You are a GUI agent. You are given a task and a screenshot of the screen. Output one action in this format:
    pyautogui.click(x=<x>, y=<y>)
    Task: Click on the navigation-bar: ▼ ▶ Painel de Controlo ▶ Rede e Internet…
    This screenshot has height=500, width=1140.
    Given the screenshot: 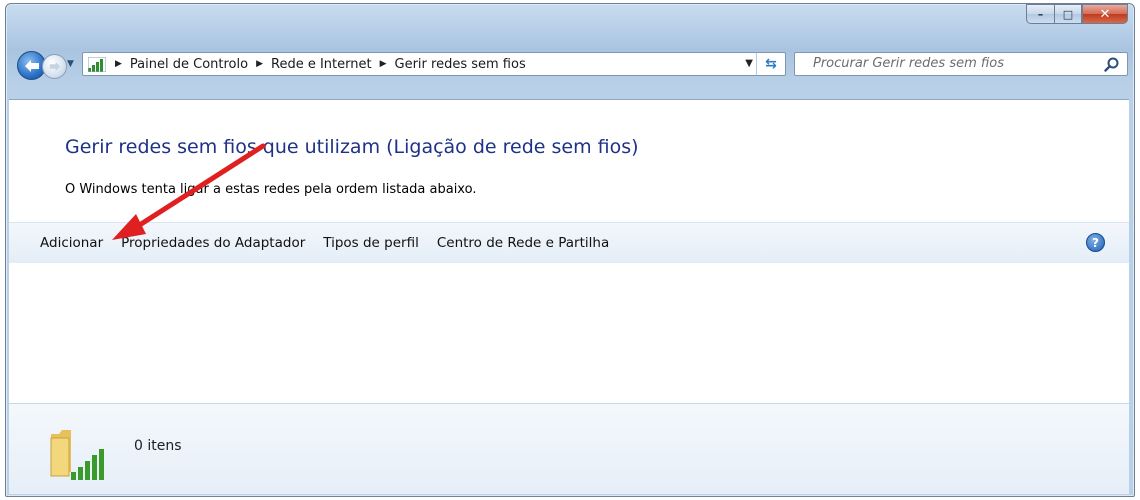 What is the action you would take?
    pyautogui.click(x=570, y=64)
    